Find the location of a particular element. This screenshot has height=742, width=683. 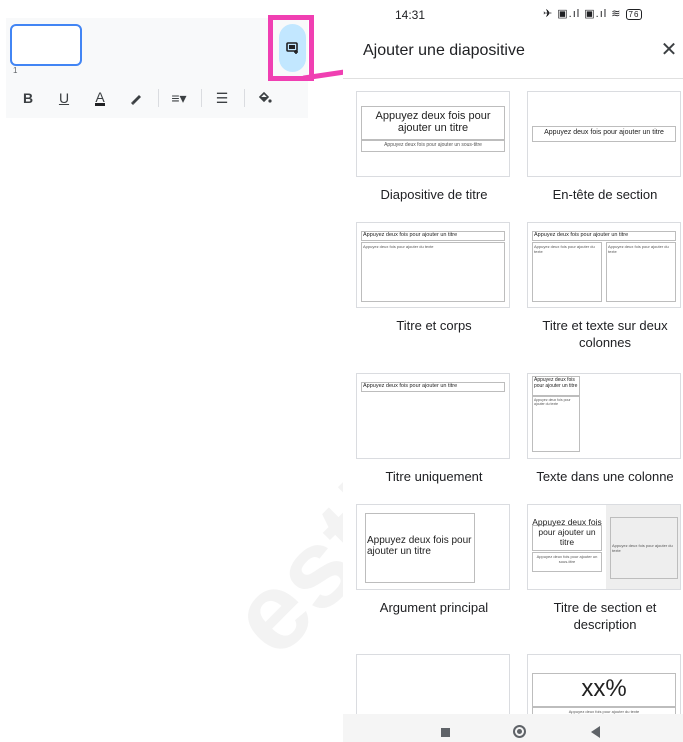

android-nav-bar is located at coordinates (513, 728).